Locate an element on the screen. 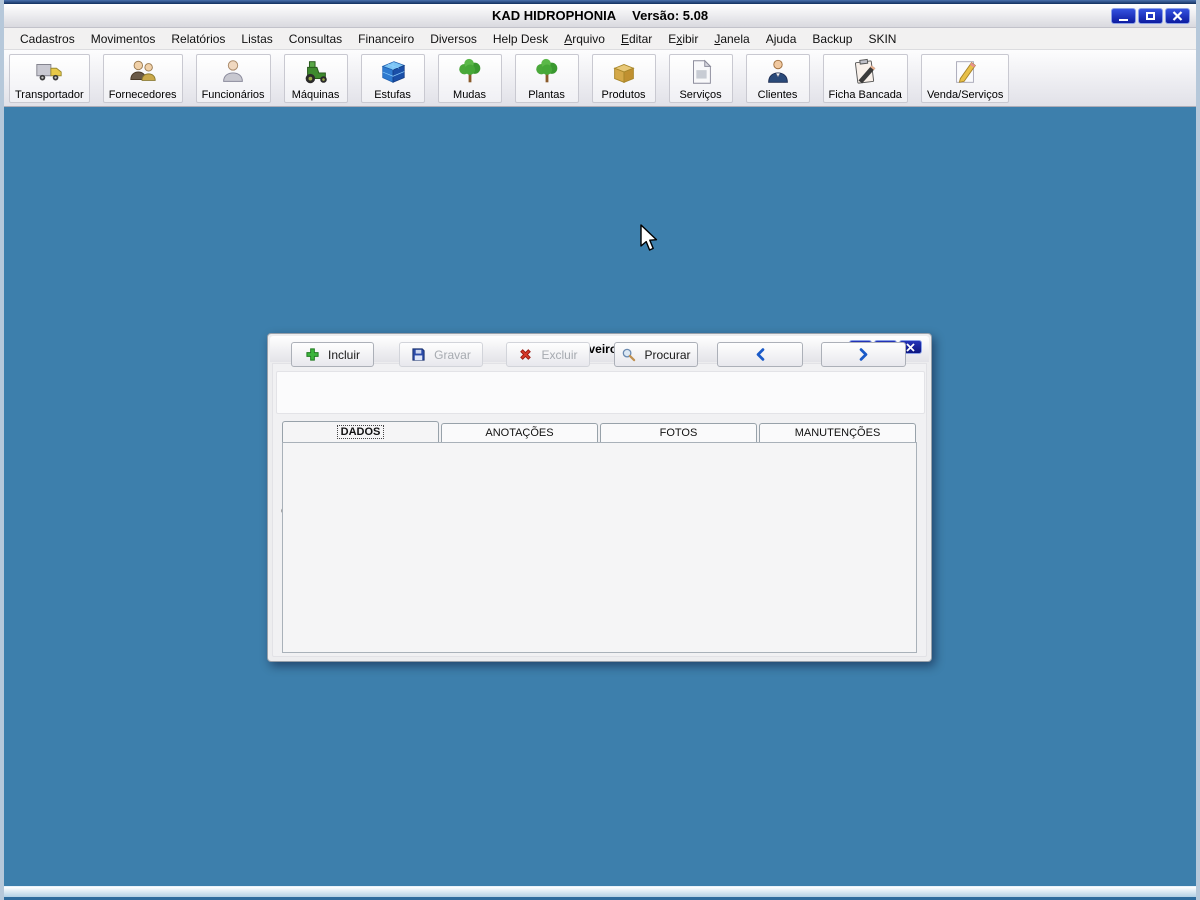  maximize-button is located at coordinates (1150, 16).